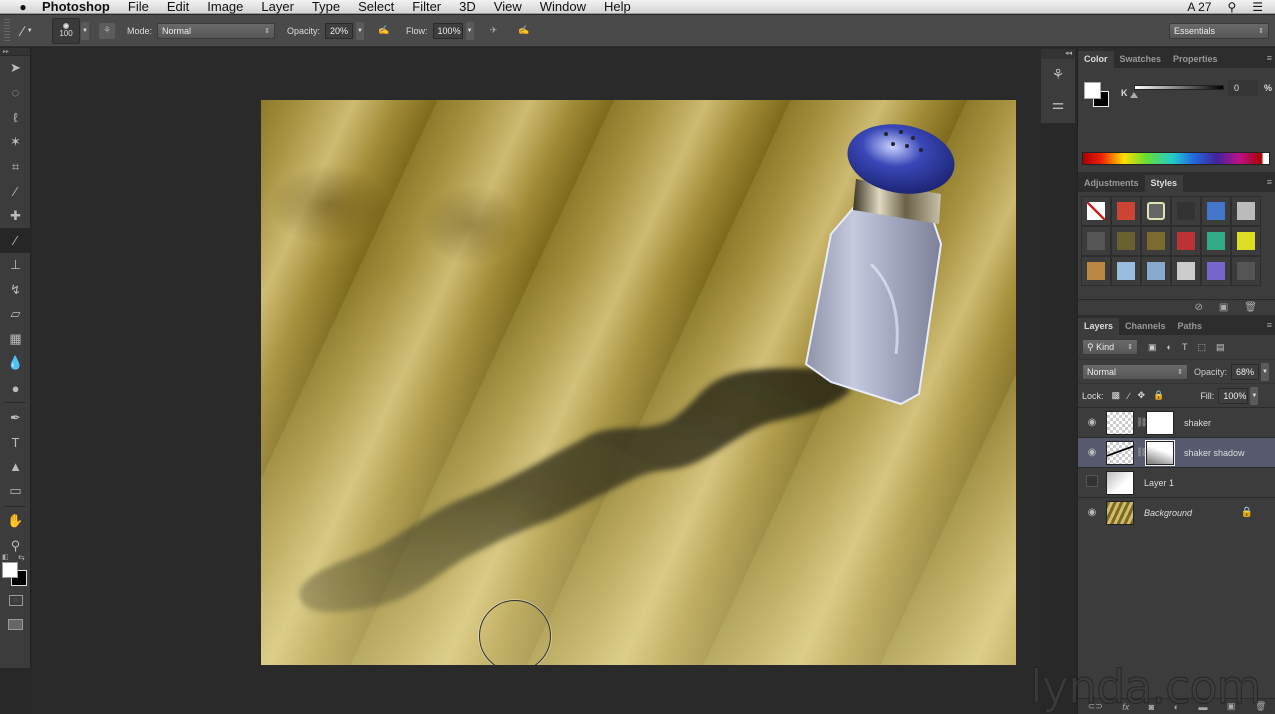  I want to click on expand-panels-icon: ◂◂, so click(1058, 54).